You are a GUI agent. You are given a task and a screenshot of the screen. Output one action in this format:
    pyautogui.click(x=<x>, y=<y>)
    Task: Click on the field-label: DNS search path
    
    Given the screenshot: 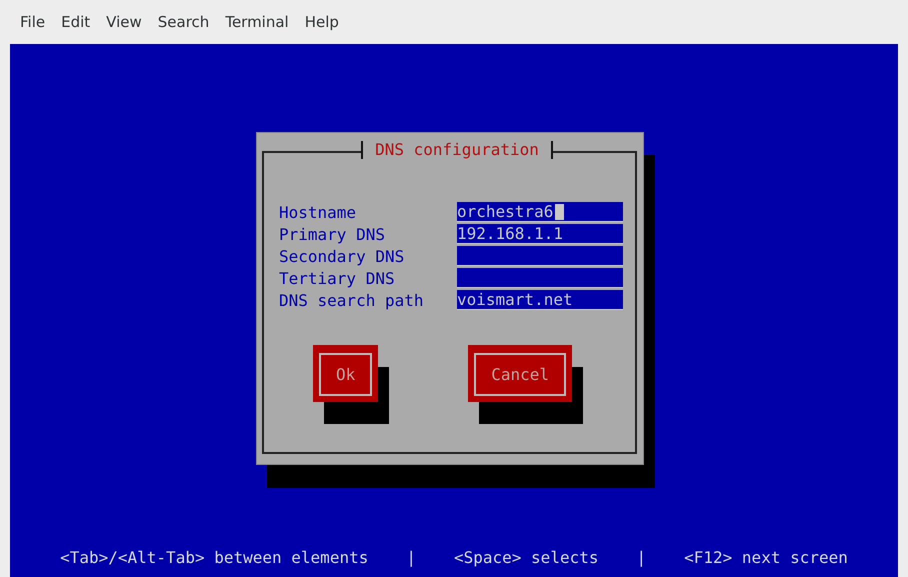 What is the action you would take?
    pyautogui.click(x=351, y=300)
    